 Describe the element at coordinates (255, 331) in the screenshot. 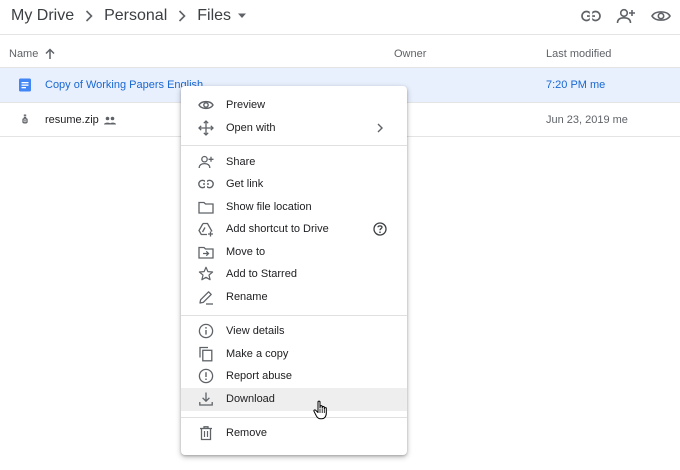

I see `menu-item-label: View details` at that location.